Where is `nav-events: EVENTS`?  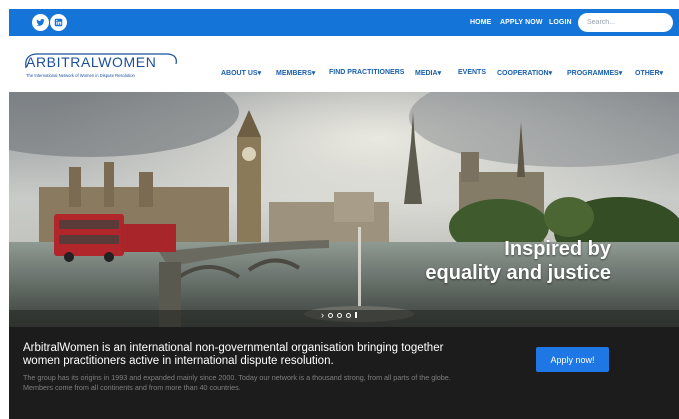 nav-events: EVENTS is located at coordinates (472, 72).